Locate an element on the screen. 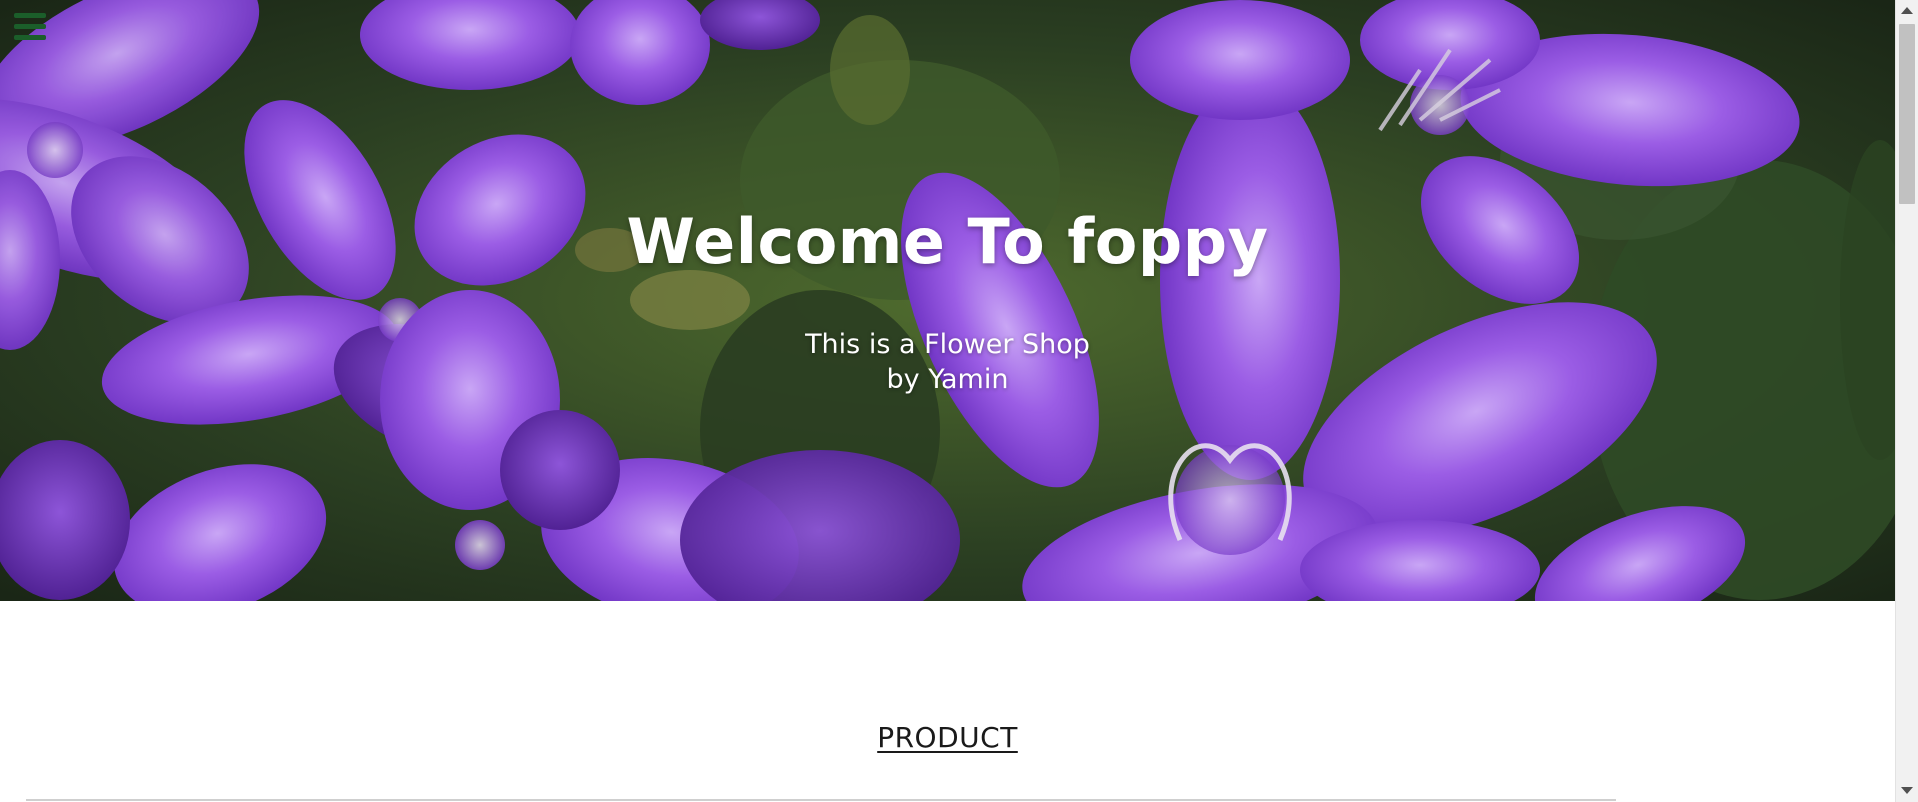  product-heading-text: PRODUCT is located at coordinates (947, 737).